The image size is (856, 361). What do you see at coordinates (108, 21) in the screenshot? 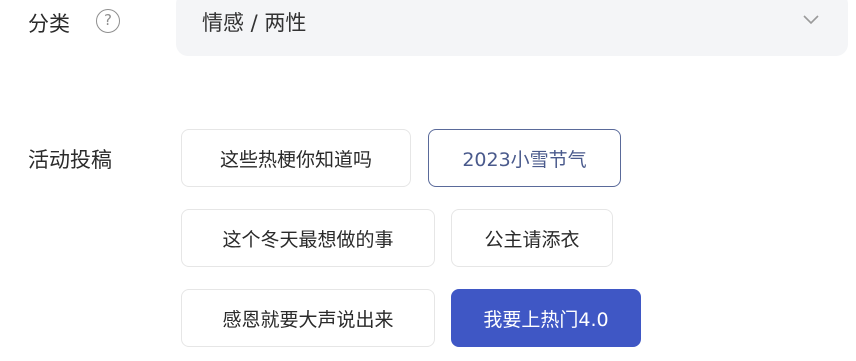
I see `help-icon: ?` at bounding box center [108, 21].